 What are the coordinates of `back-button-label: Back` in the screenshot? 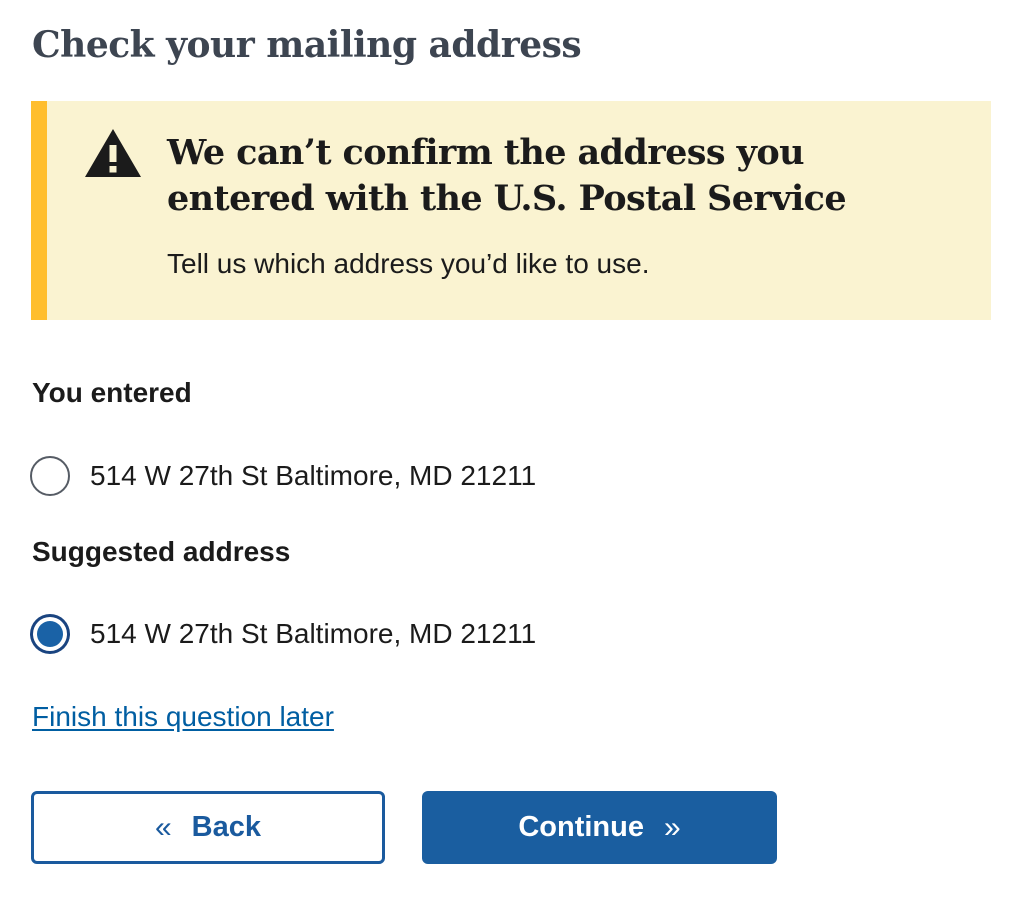 It's located at (226, 827).